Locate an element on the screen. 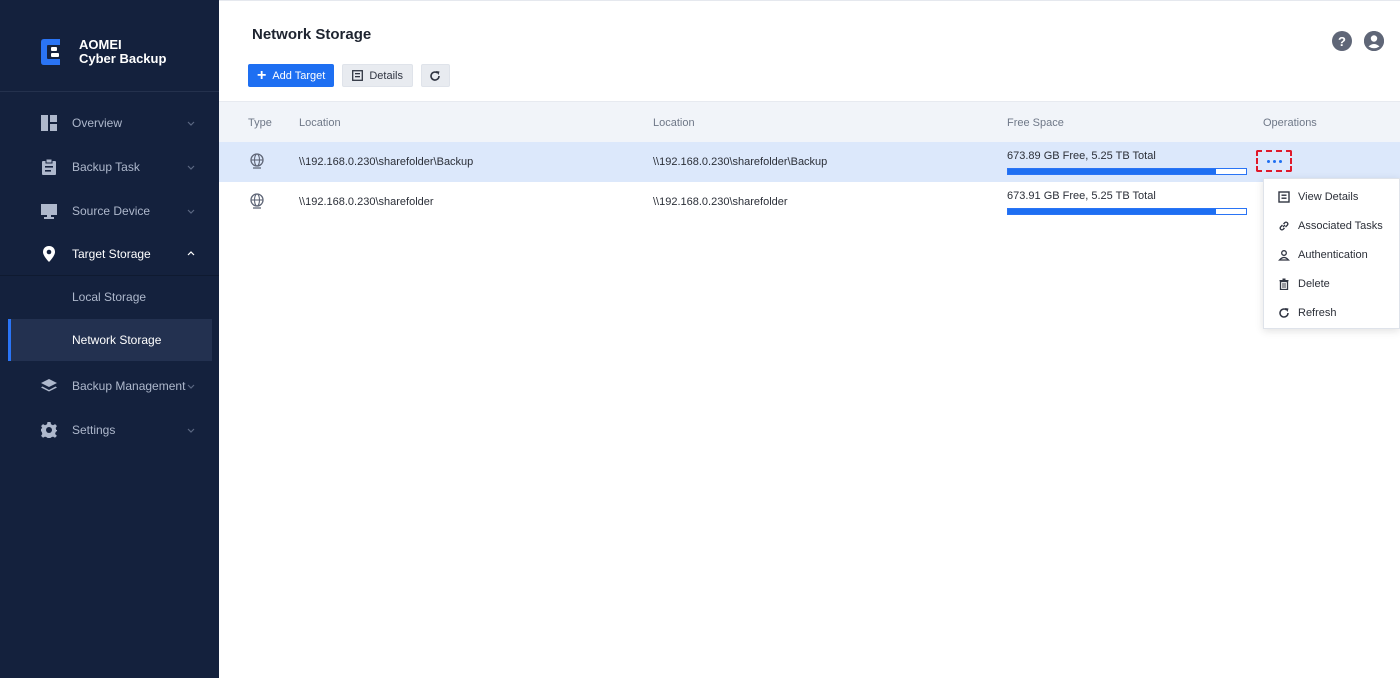 This screenshot has height=678, width=1400. refresh-button is located at coordinates (435, 75).